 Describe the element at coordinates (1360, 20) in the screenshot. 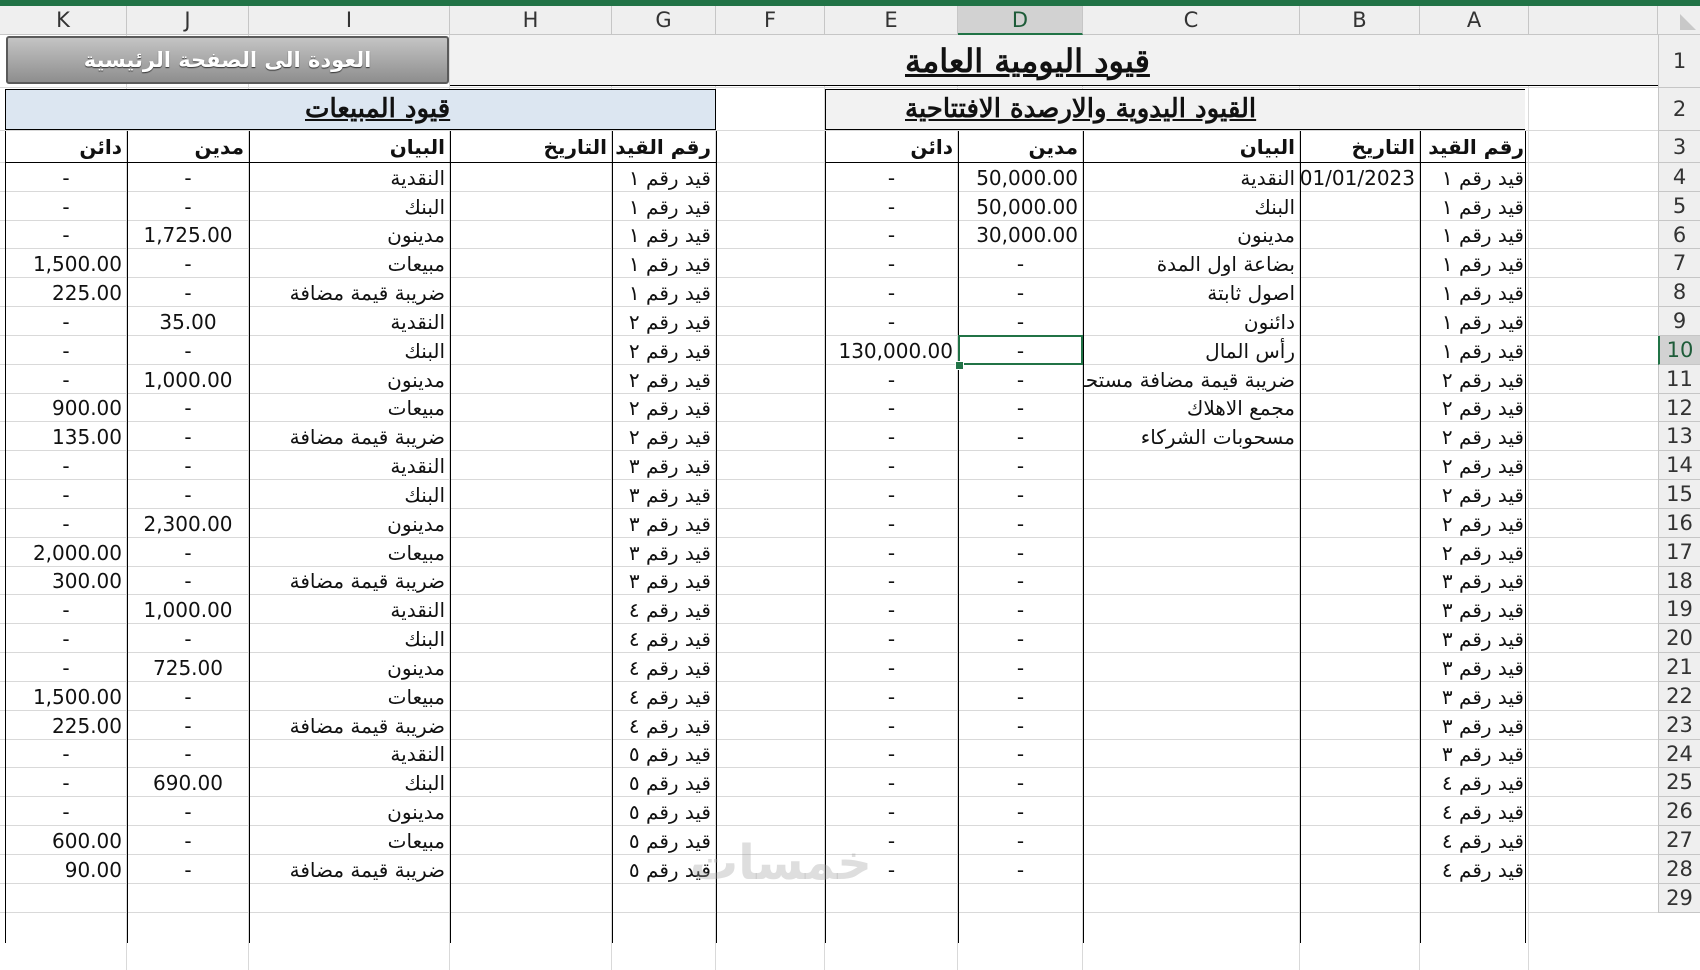

I see `column-header: B` at that location.